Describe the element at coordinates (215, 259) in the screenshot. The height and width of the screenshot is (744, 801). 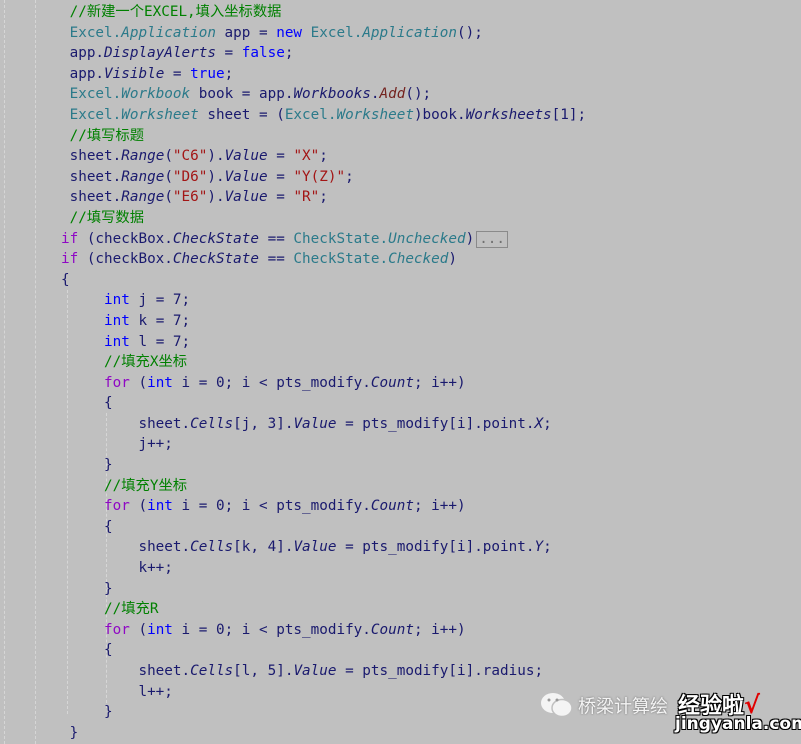
I see `code-token: CheckState` at that location.